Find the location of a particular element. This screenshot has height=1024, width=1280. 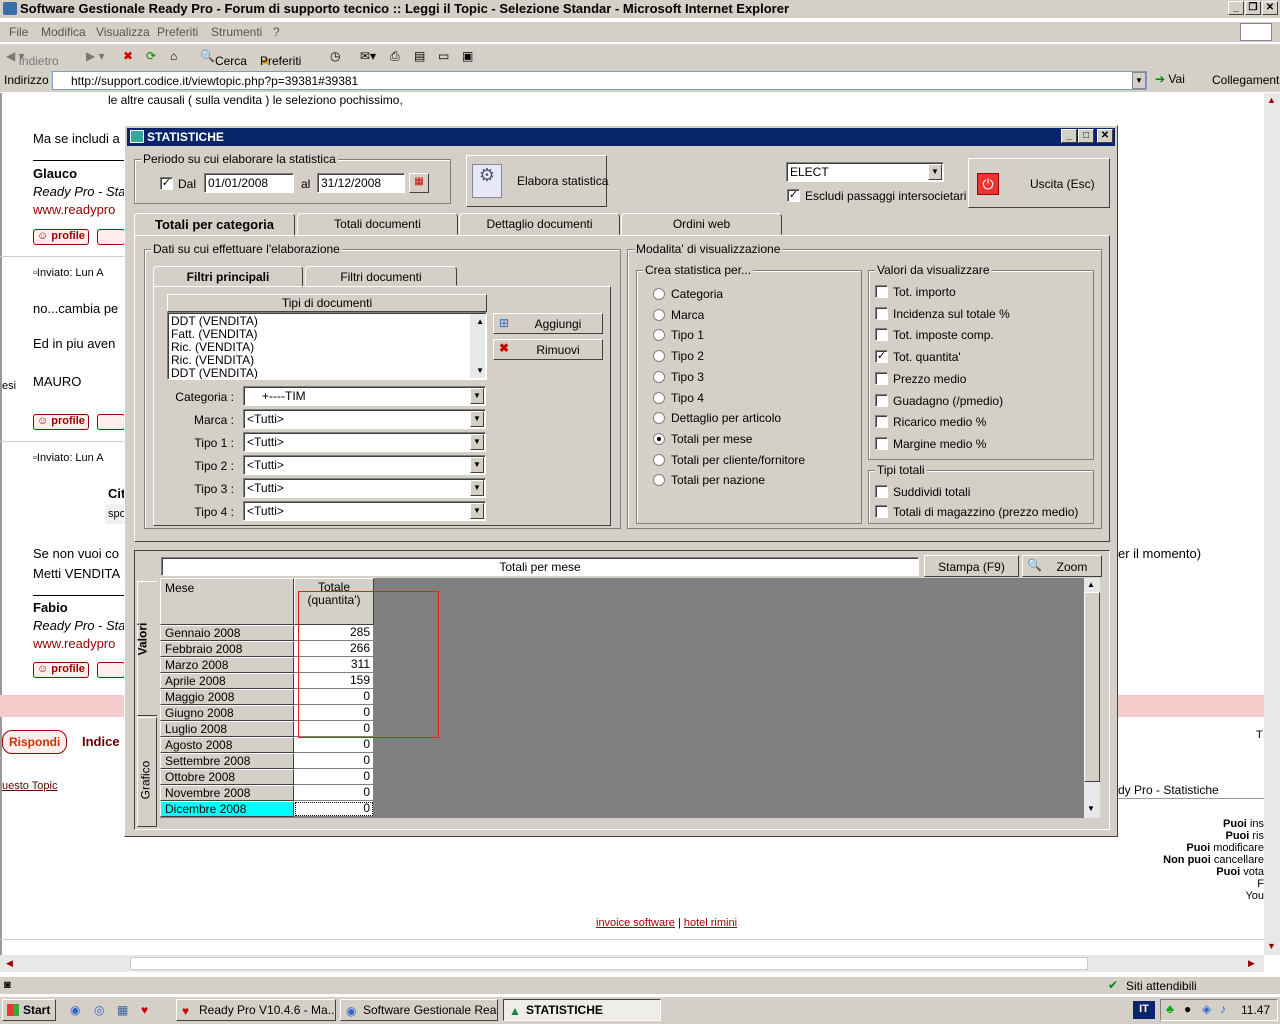

tab-totali-categoria: Totali per categoria is located at coordinates (214, 225).